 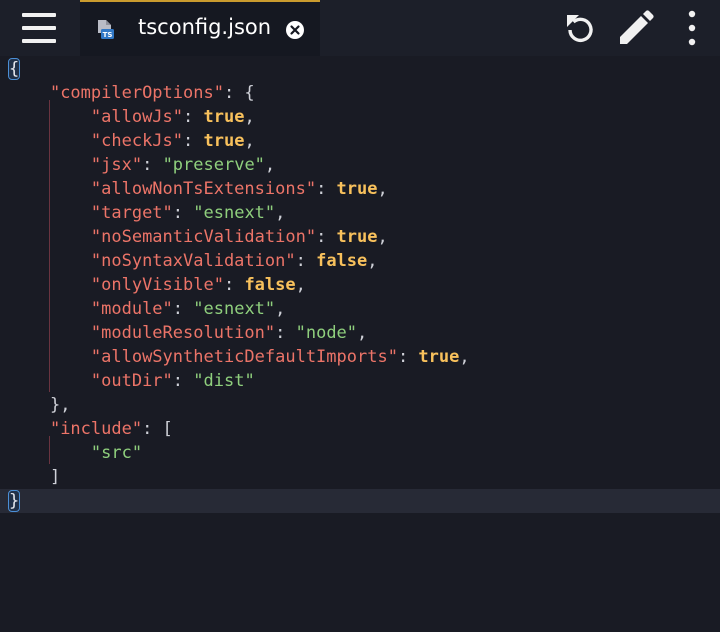 I want to click on current-line-highlight, so click(x=360, y=501).